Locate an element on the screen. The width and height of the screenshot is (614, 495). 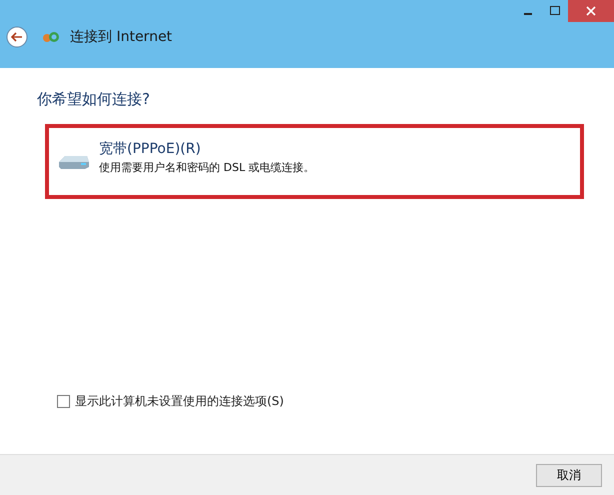
cancel-button: 取消 is located at coordinates (569, 475).